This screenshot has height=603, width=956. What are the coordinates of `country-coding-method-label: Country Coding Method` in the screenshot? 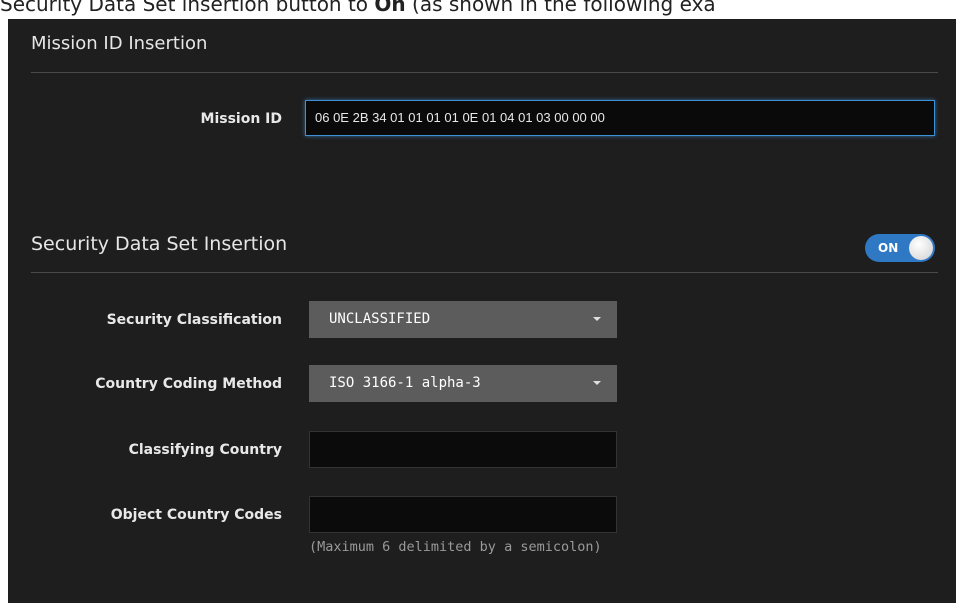 It's located at (188, 384).